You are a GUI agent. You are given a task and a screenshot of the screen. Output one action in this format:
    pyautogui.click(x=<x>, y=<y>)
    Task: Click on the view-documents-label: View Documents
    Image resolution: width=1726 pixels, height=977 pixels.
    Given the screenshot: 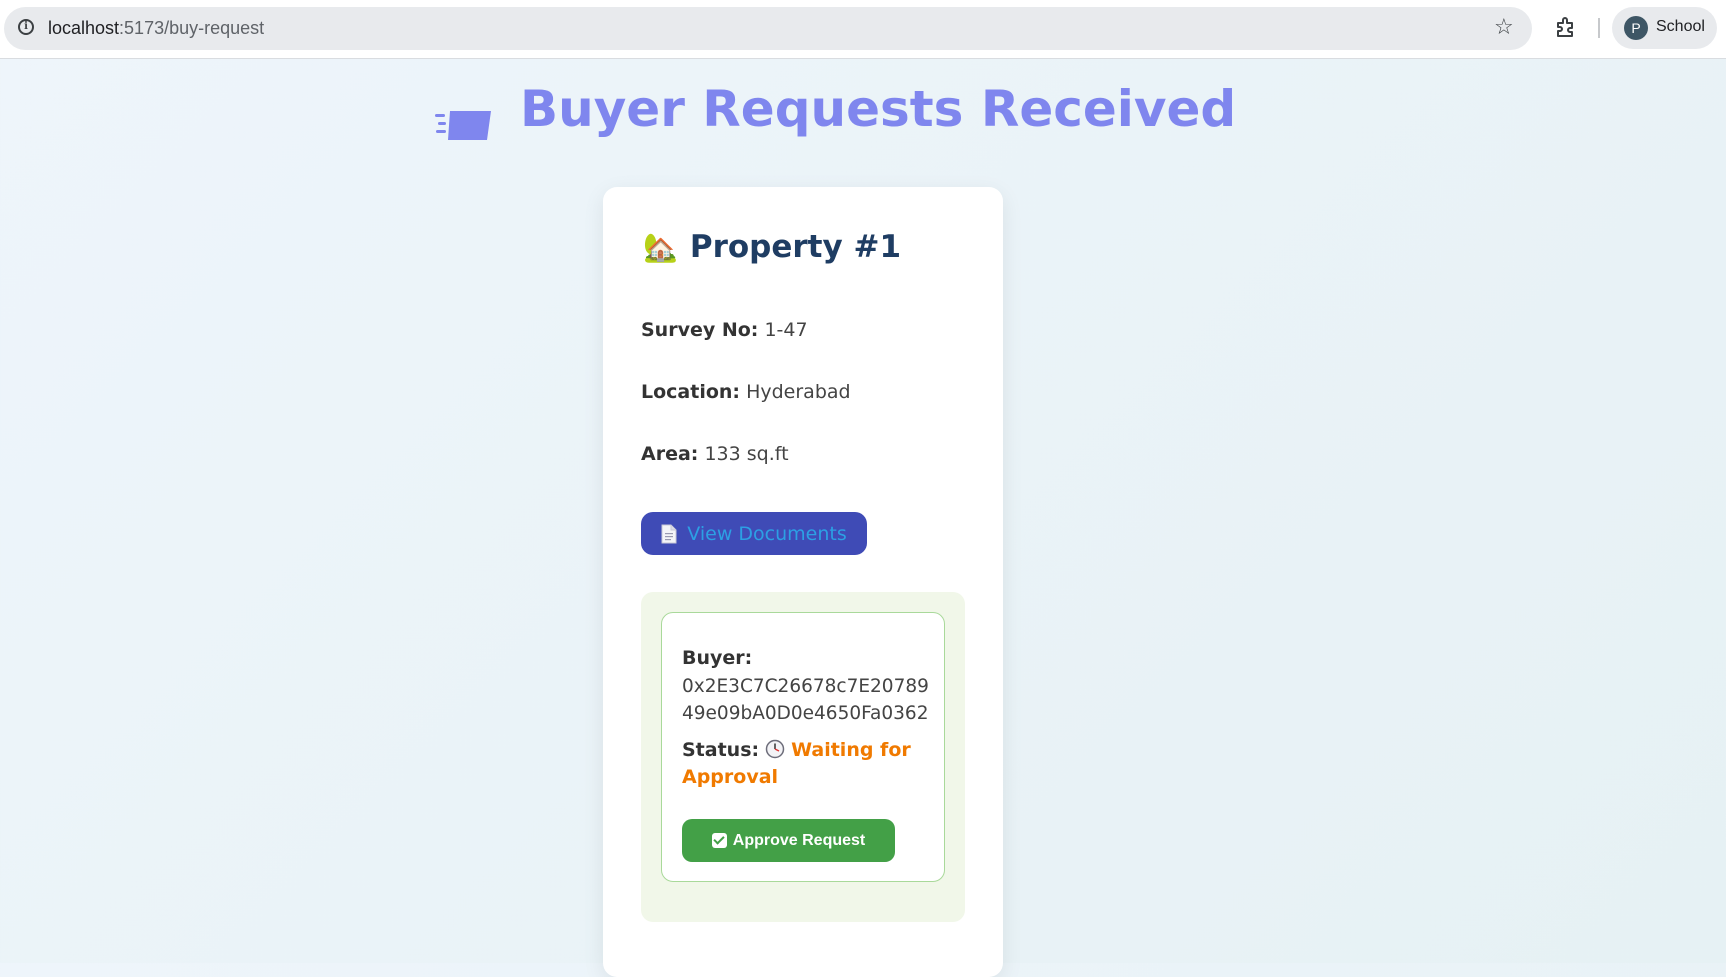 What is the action you would take?
    pyautogui.click(x=767, y=533)
    